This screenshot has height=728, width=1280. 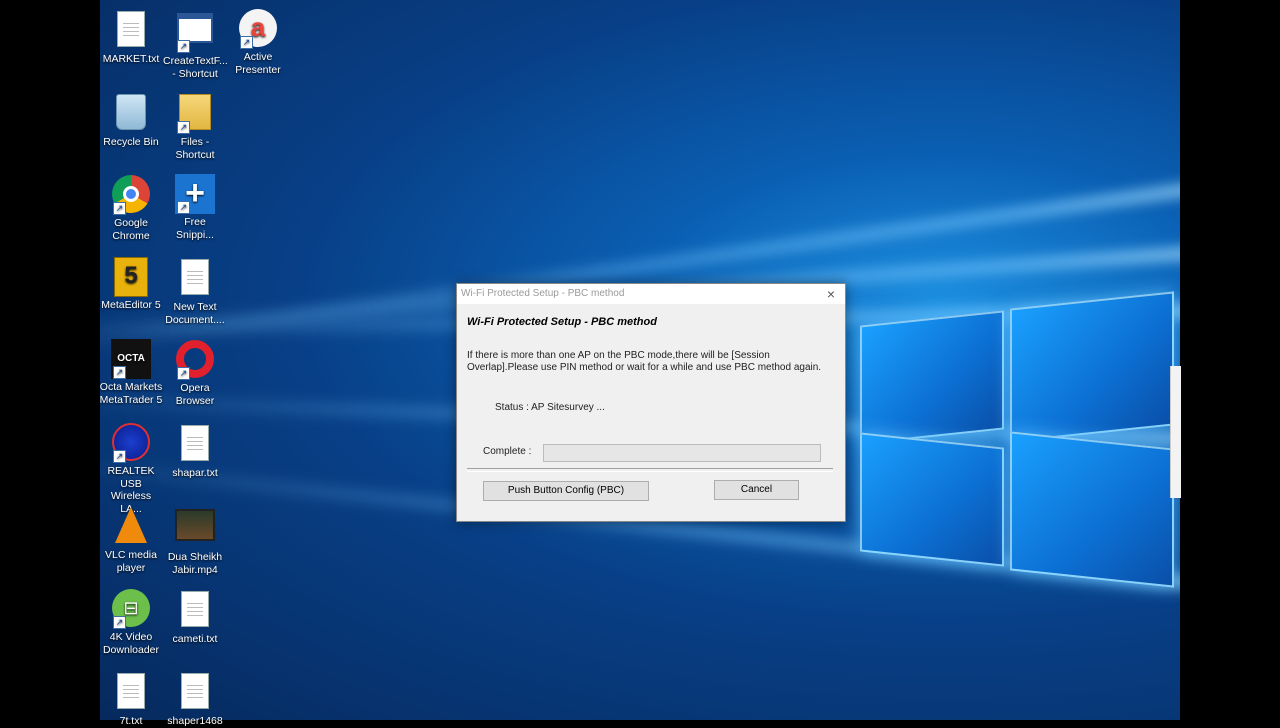 What do you see at coordinates (131, 305) in the screenshot?
I see `icon-label: MetaEditor 5` at bounding box center [131, 305].